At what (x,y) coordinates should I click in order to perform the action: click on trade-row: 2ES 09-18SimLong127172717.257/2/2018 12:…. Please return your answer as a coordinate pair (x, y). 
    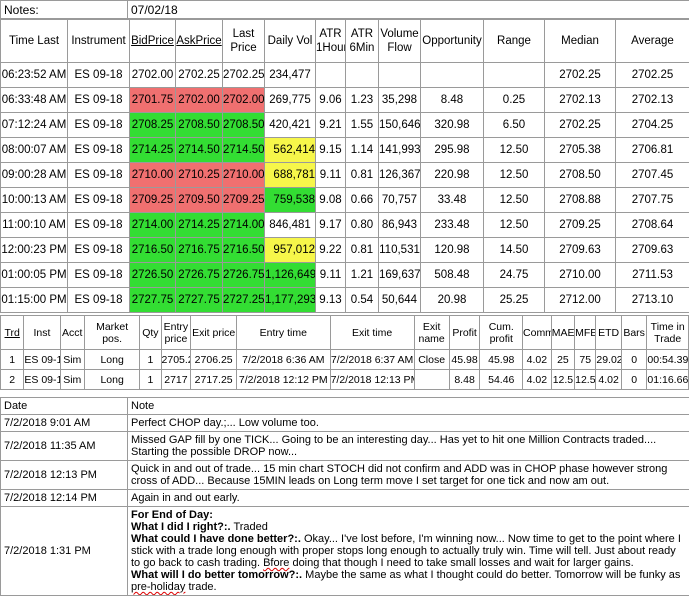
    Looking at the image, I should click on (345, 380).